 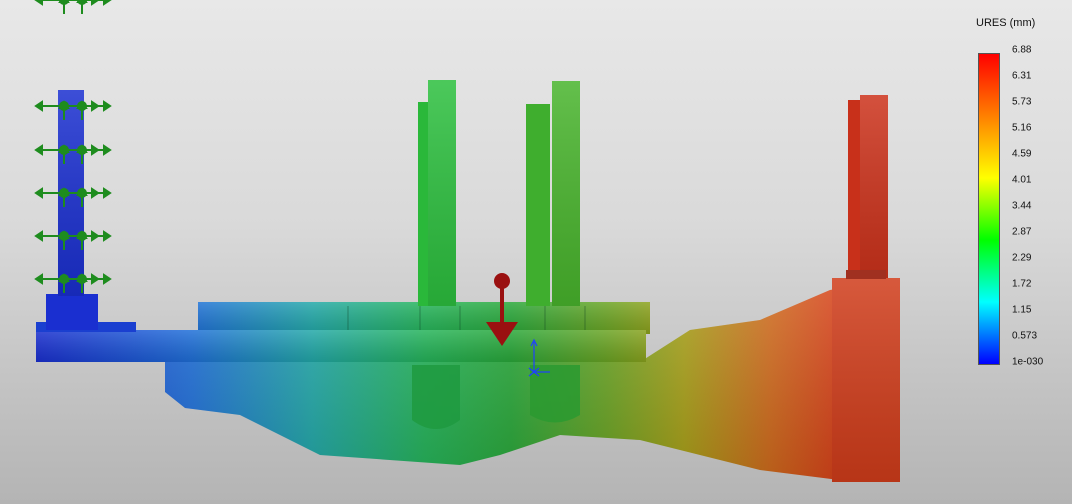 I want to click on legend-tick: 3.44, so click(x=1022, y=206).